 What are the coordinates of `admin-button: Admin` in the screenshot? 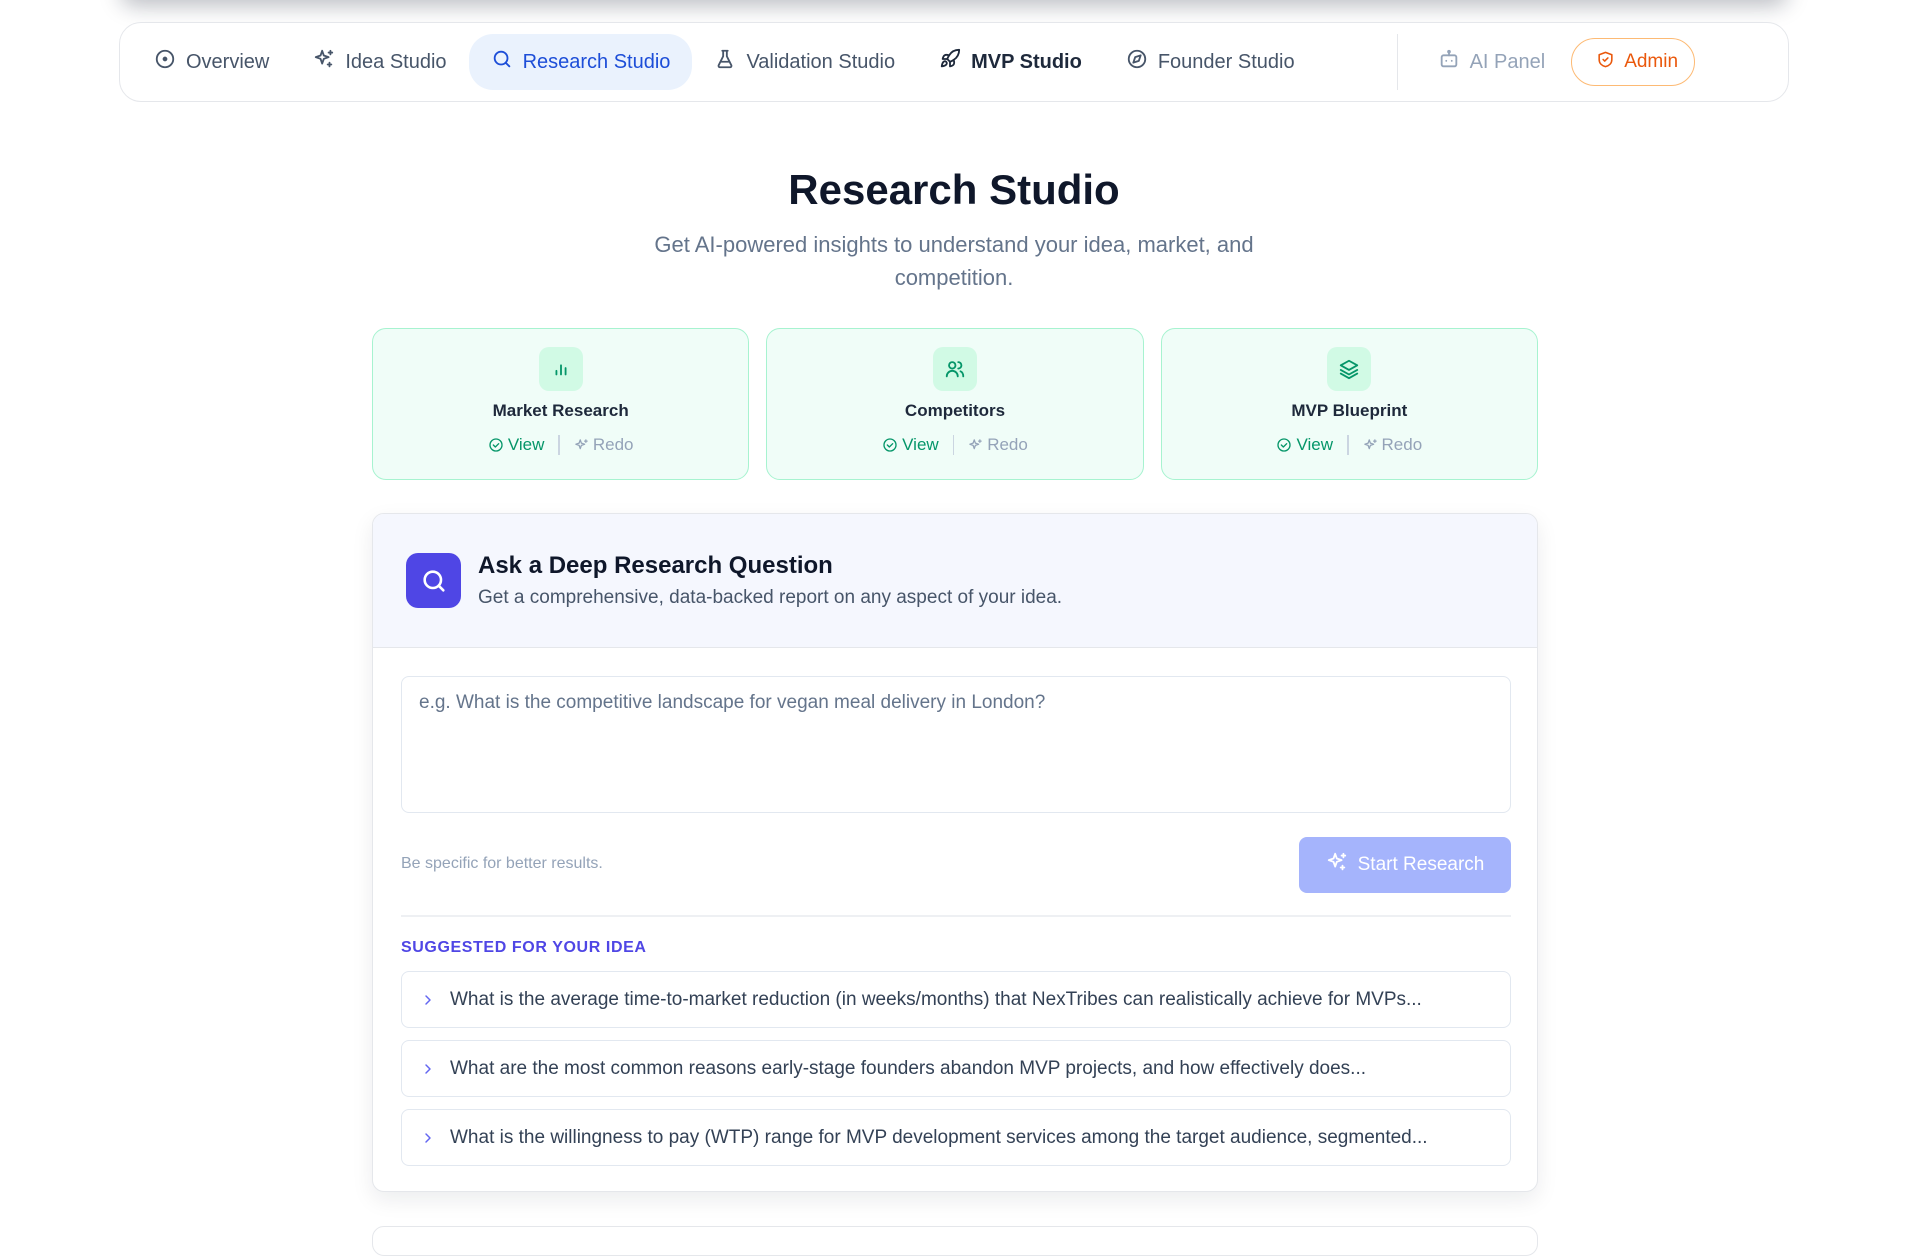 It's located at (1633, 62).